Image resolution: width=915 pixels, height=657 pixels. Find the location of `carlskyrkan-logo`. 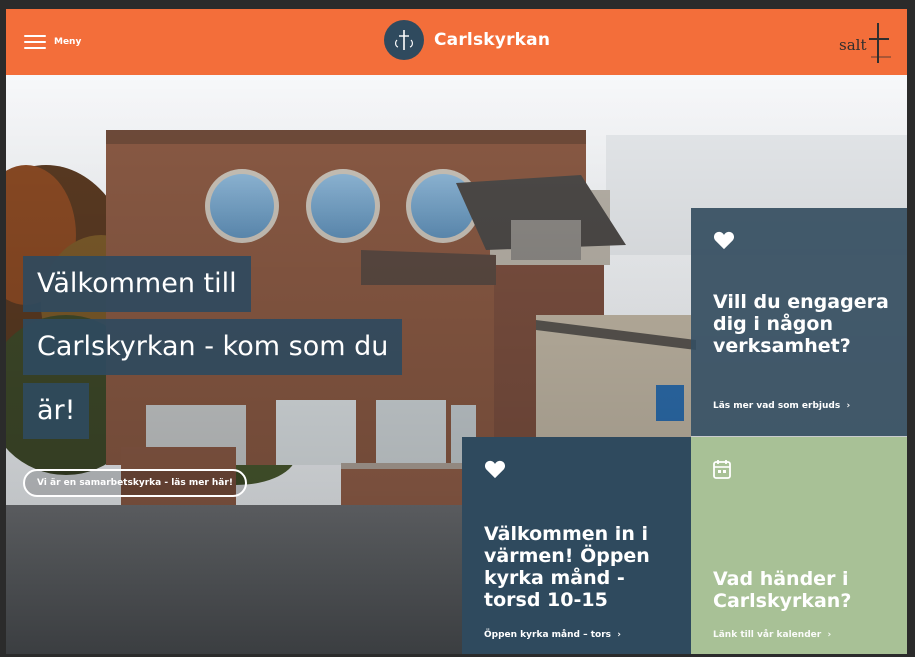

carlskyrkan-logo is located at coordinates (404, 40).